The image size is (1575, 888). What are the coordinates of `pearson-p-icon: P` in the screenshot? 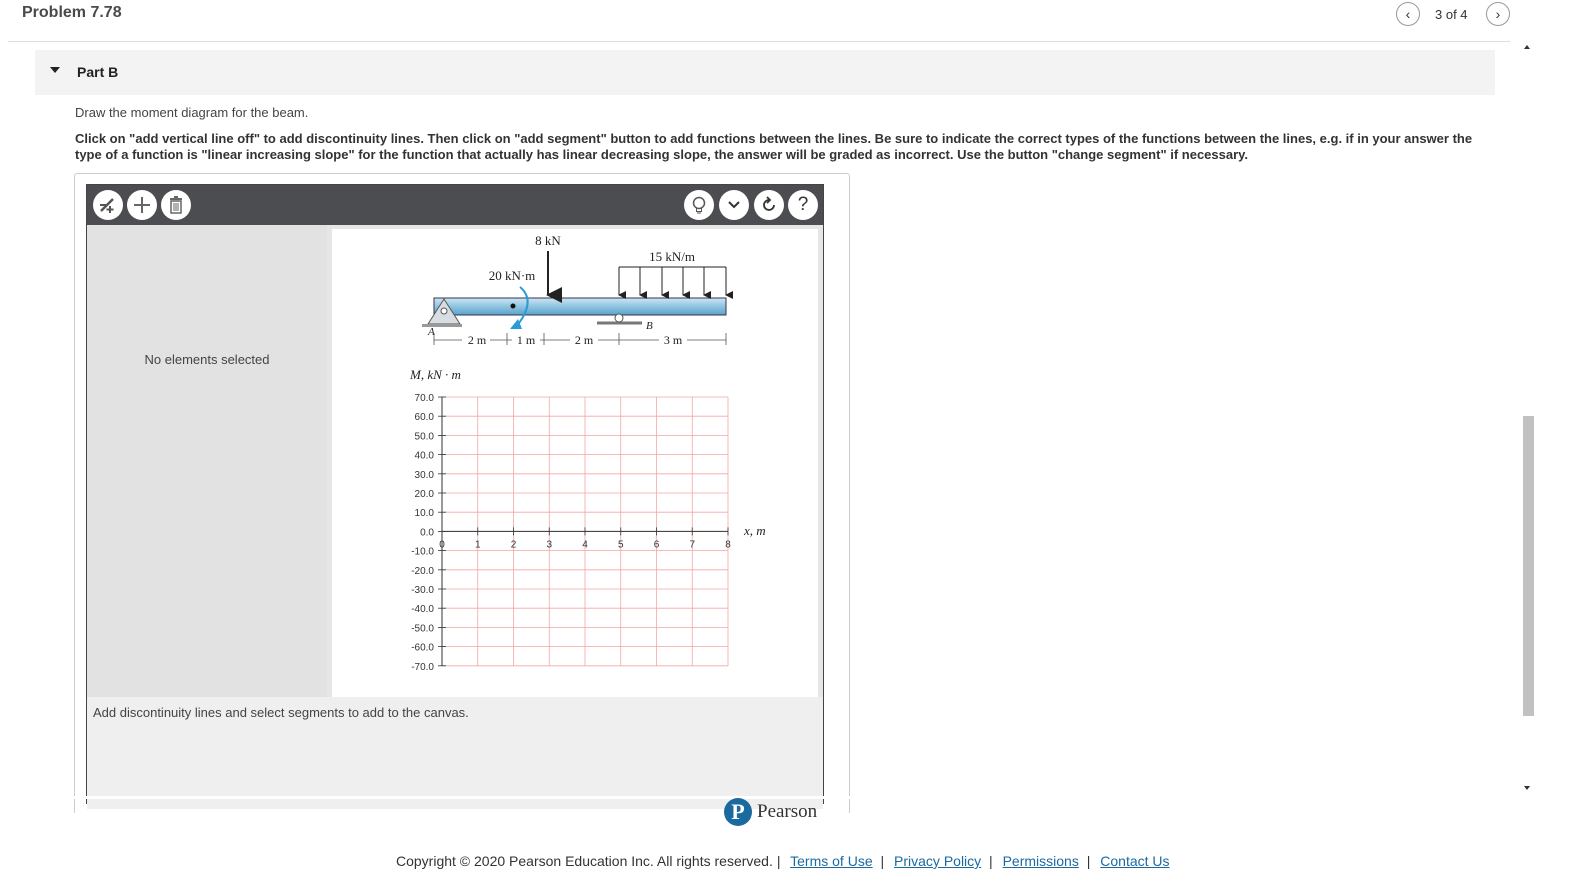 It's located at (738, 812).